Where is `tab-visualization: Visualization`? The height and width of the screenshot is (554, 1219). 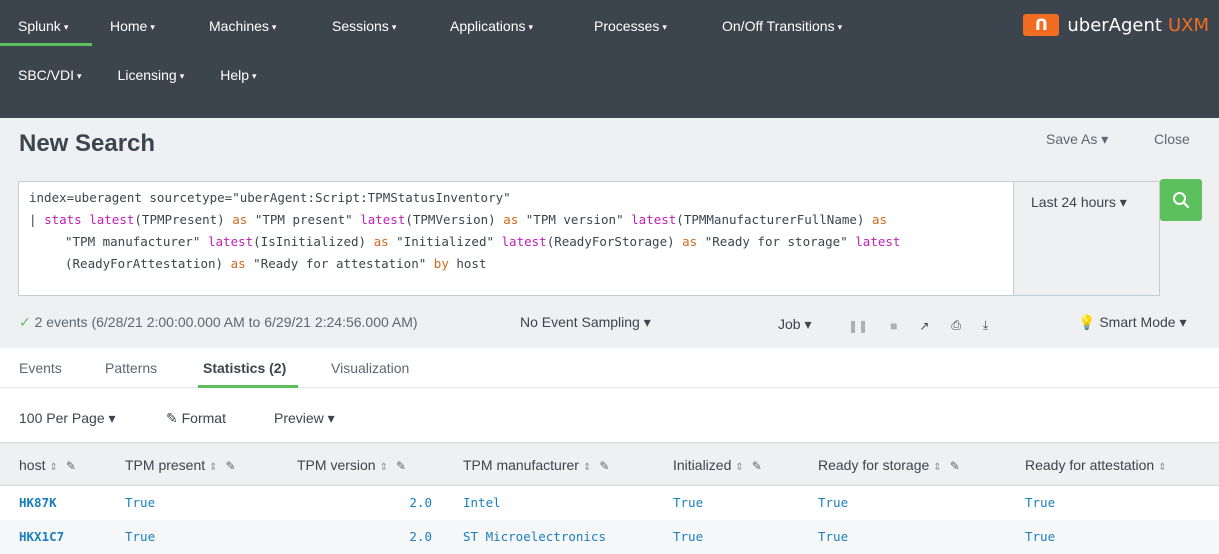 tab-visualization: Visualization is located at coordinates (370, 368).